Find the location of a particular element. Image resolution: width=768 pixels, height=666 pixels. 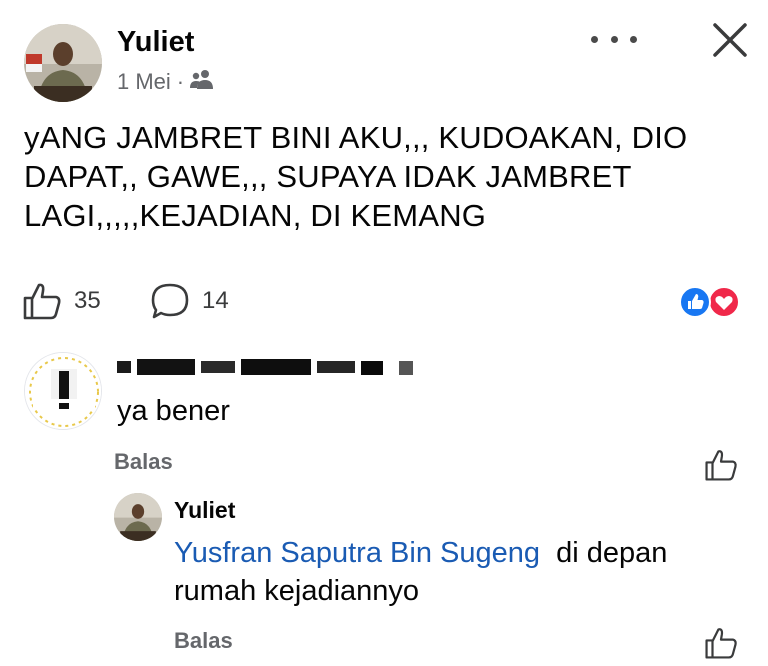

like-reaction-icon is located at coordinates (695, 302).